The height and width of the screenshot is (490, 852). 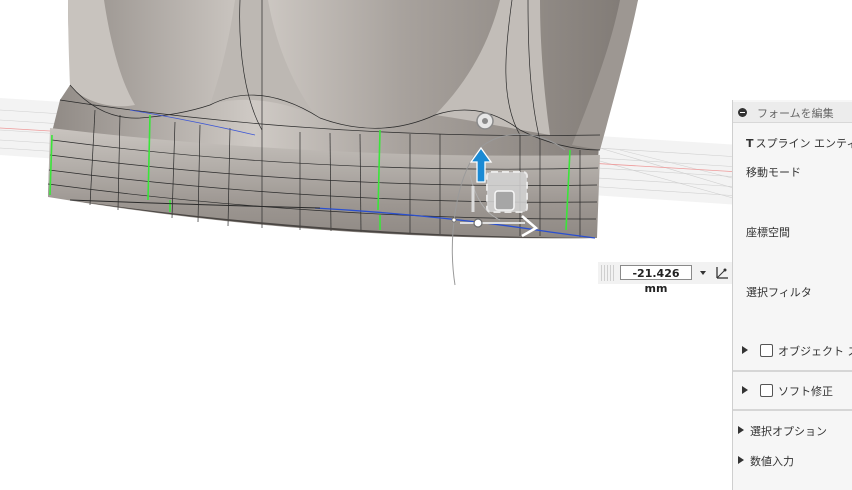 I want to click on soft-modification-label: ソフト修正, so click(x=805, y=391).